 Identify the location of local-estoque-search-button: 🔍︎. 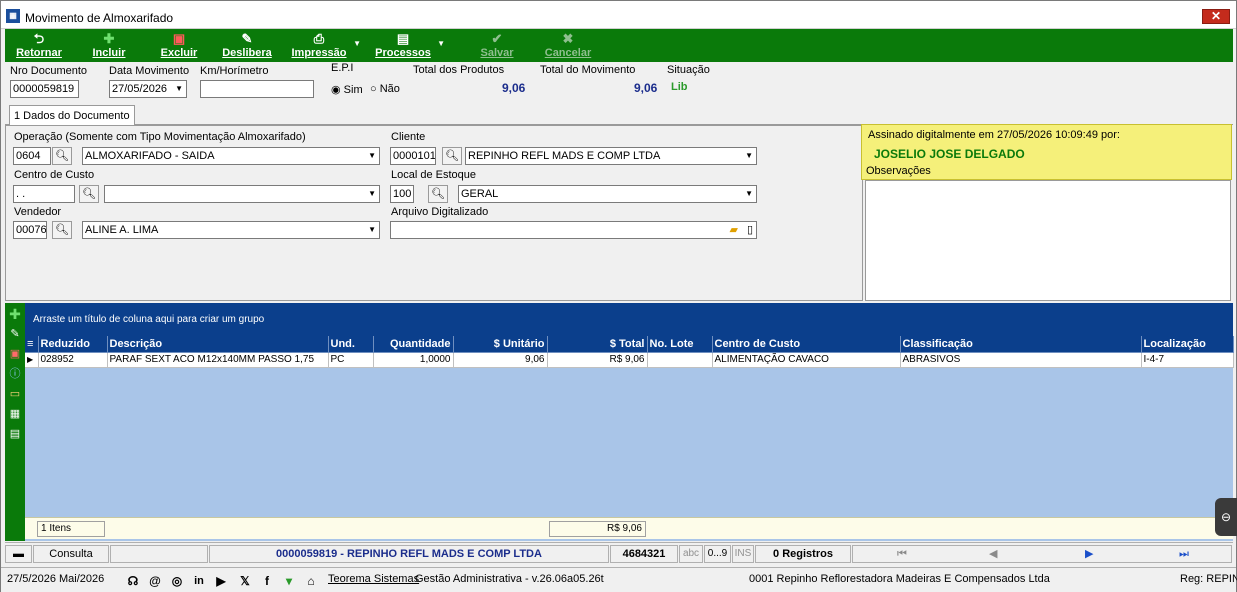
(438, 194).